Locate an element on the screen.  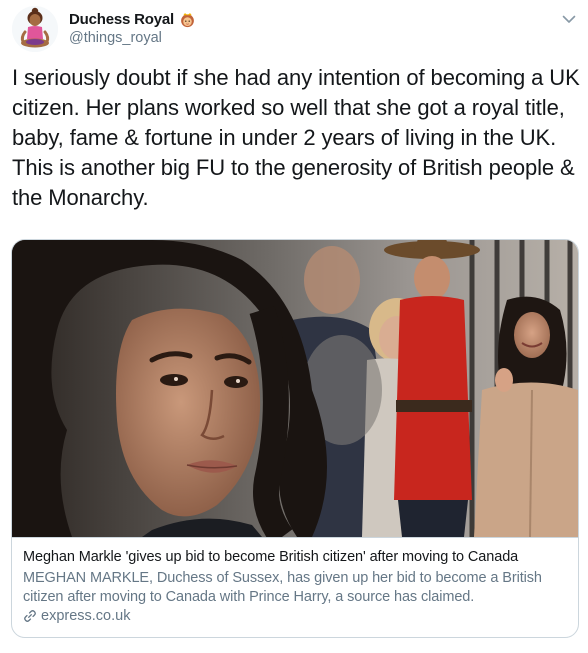
link-icon is located at coordinates (30, 616).